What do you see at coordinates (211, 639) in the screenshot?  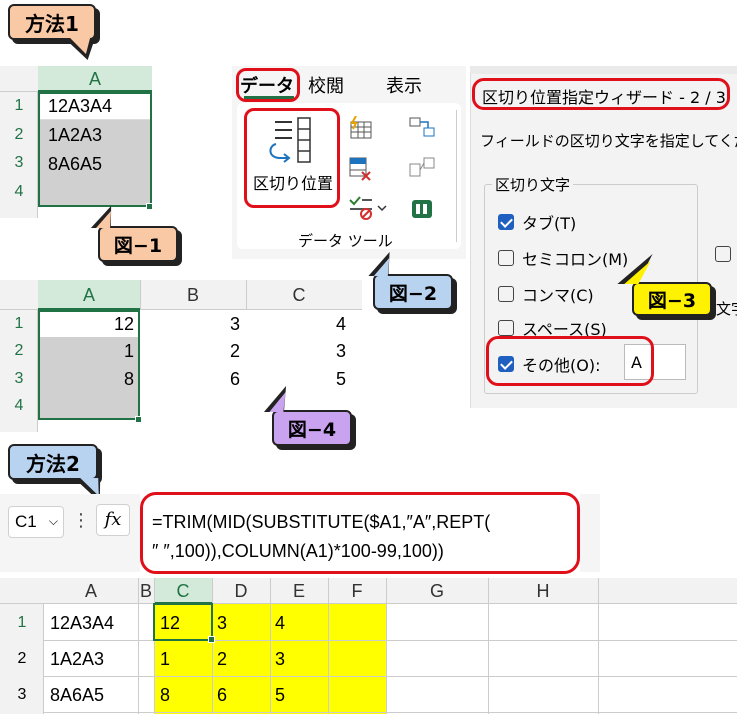 I see `sheet2-fill-handle` at bounding box center [211, 639].